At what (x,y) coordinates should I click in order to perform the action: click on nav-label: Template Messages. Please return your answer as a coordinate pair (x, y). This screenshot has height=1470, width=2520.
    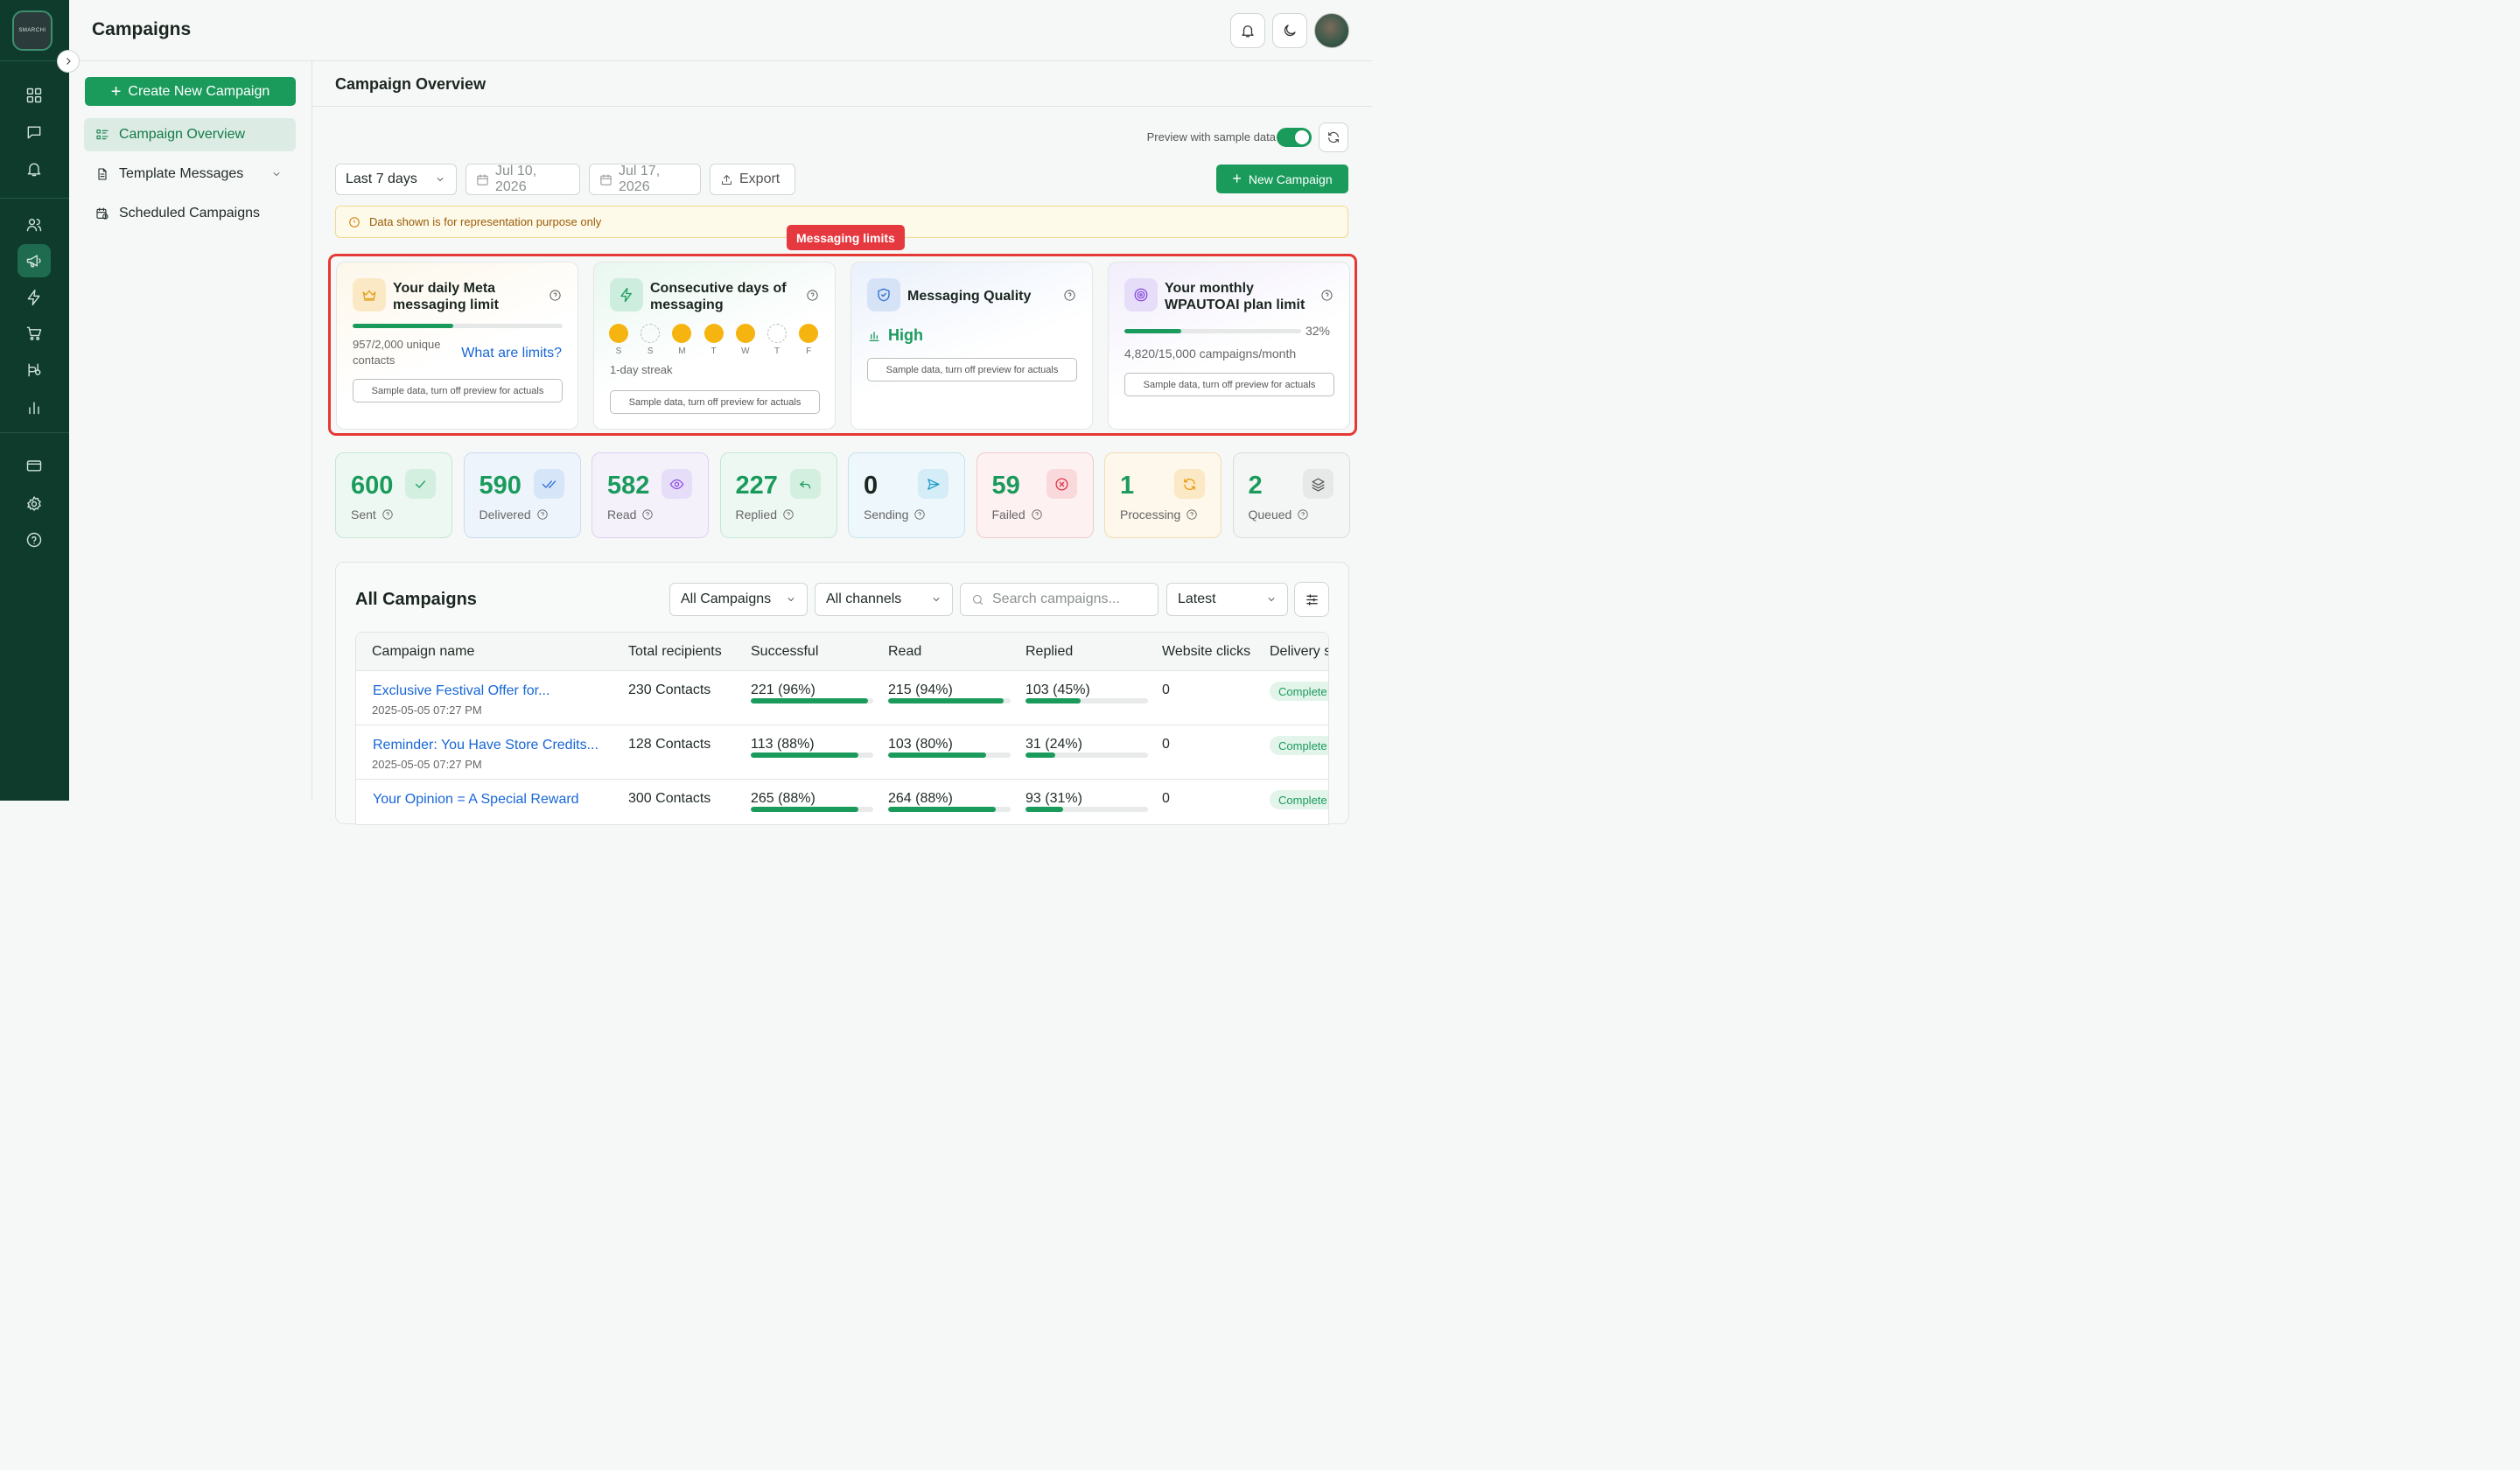
    Looking at the image, I should click on (181, 173).